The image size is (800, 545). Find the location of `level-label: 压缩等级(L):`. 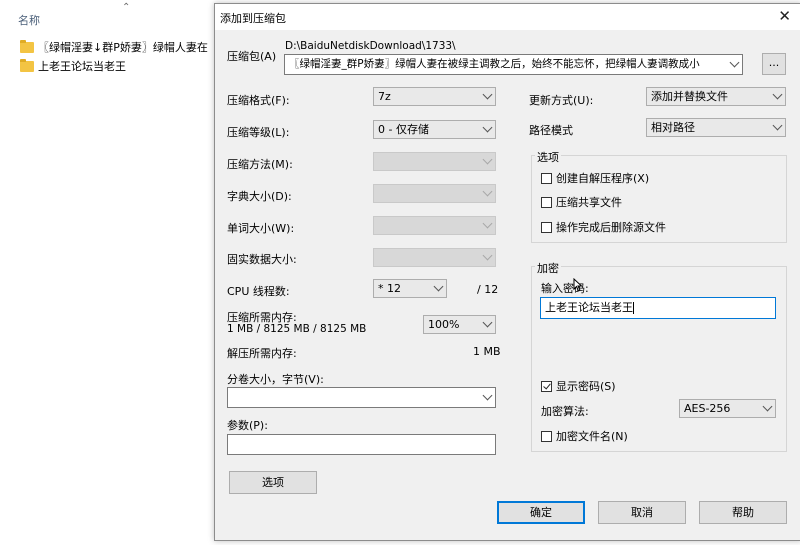

level-label: 压缩等级(L): is located at coordinates (258, 132).